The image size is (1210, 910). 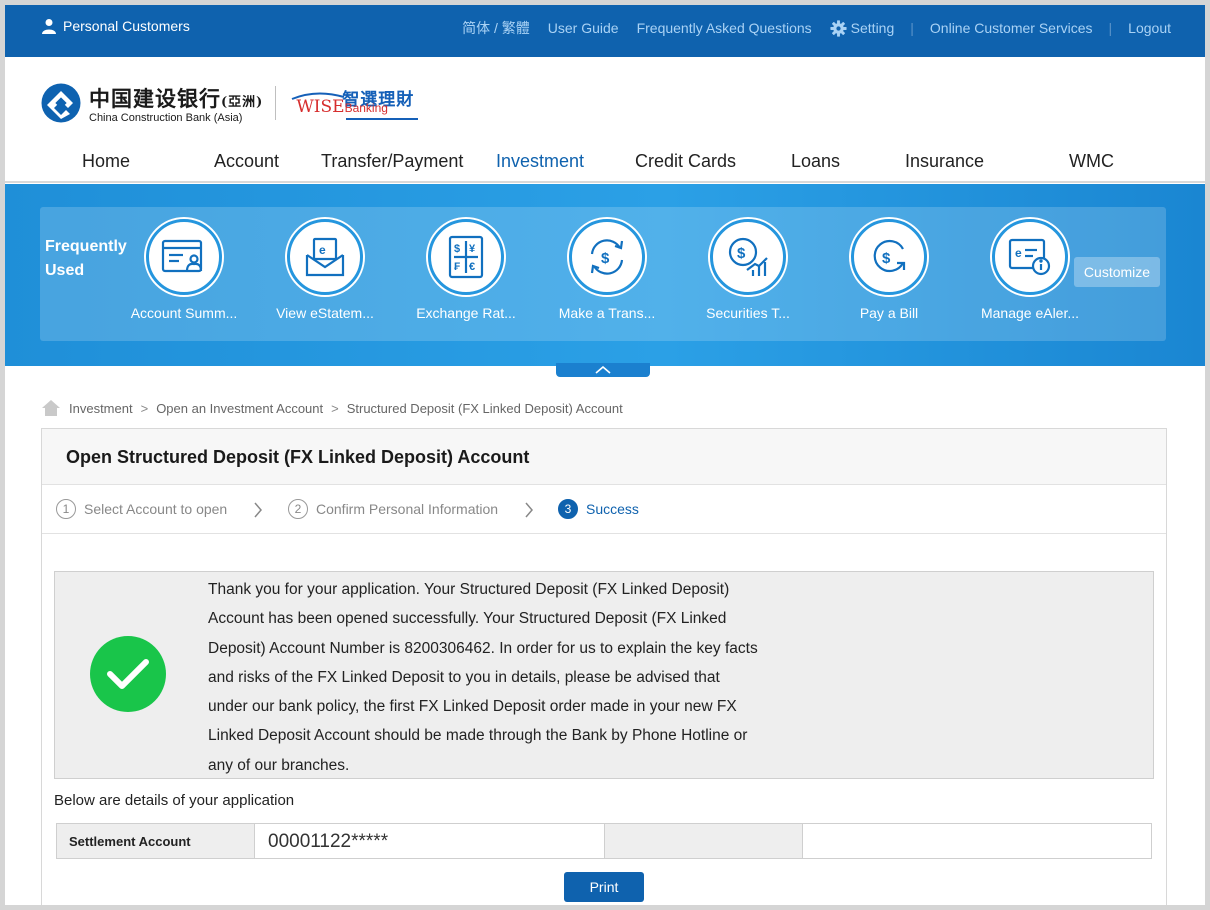 I want to click on settlement-account-value: 00001122*****, so click(x=430, y=841).